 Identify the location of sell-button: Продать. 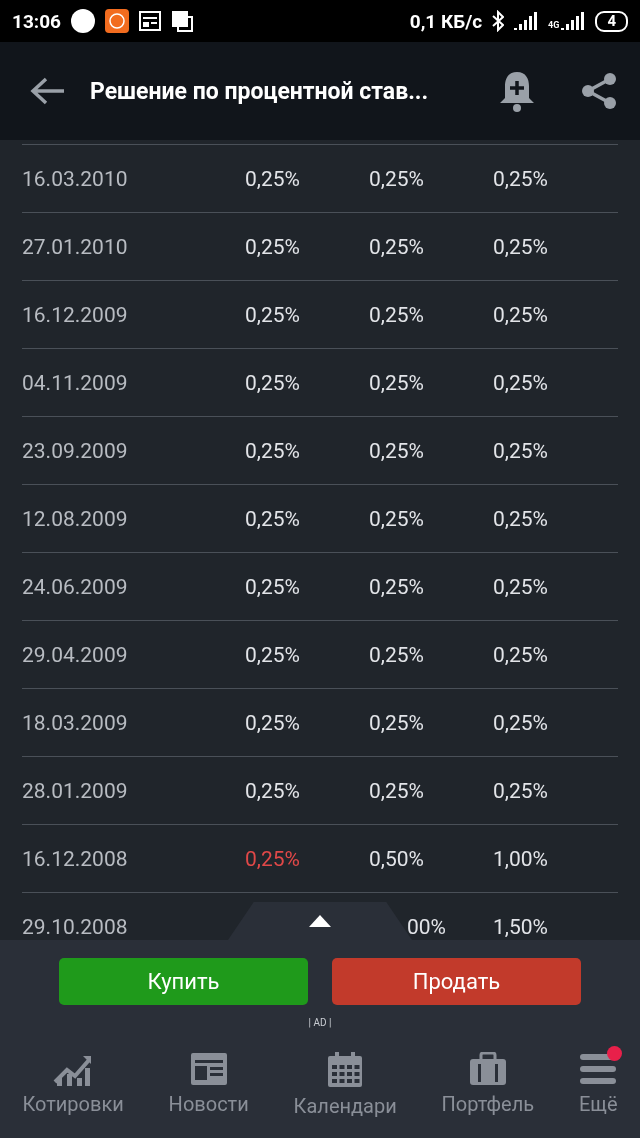
(456, 981).